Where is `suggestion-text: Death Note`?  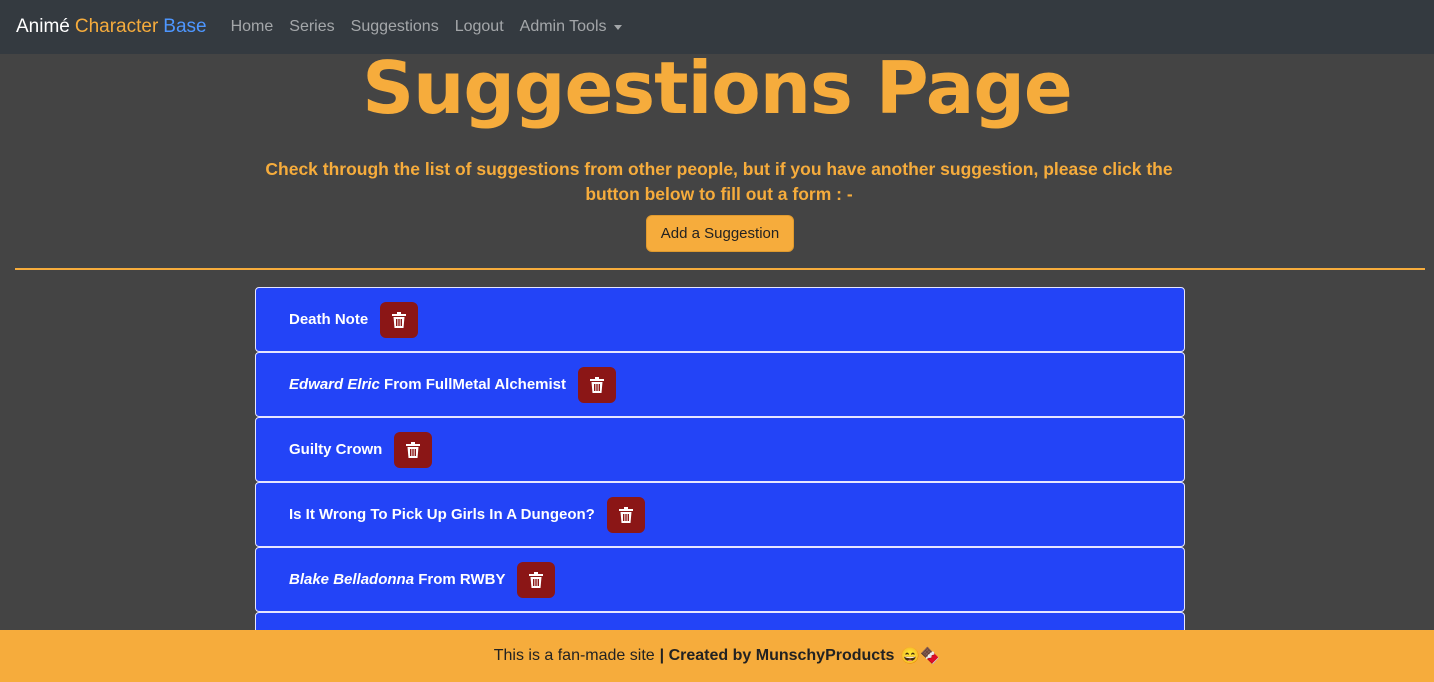 suggestion-text: Death Note is located at coordinates (328, 319).